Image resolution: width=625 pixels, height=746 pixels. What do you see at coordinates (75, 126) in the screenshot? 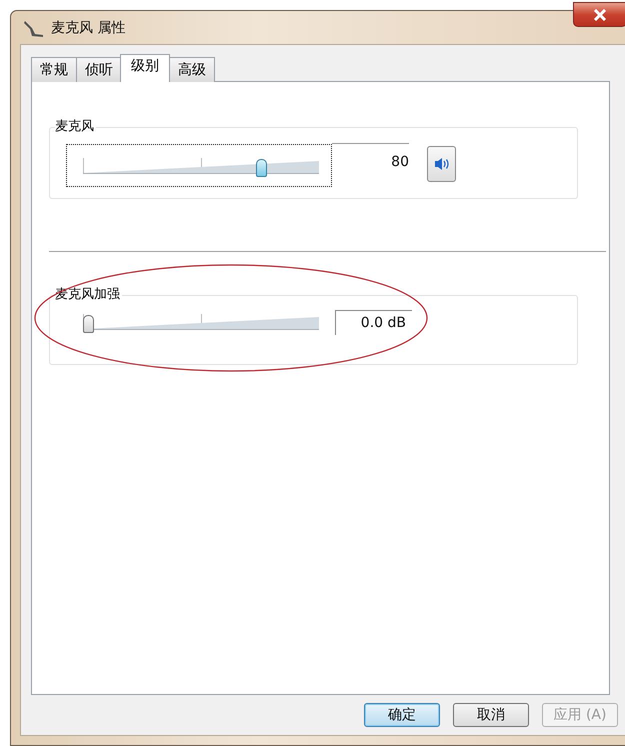
I see `group-label: 麦克风` at bounding box center [75, 126].